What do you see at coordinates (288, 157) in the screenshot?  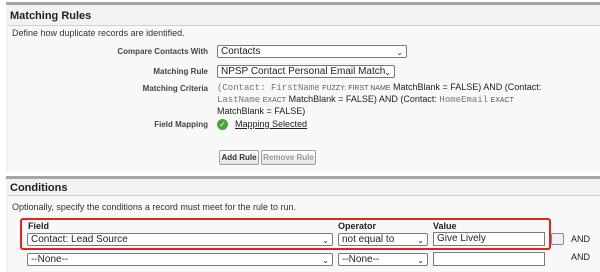 I see `remove-rule-button: Remove Rule` at bounding box center [288, 157].